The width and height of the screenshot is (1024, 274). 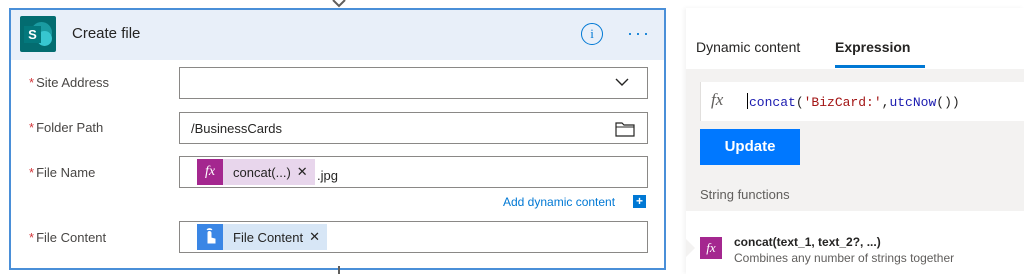 I want to click on update-button: Update, so click(x=750, y=147).